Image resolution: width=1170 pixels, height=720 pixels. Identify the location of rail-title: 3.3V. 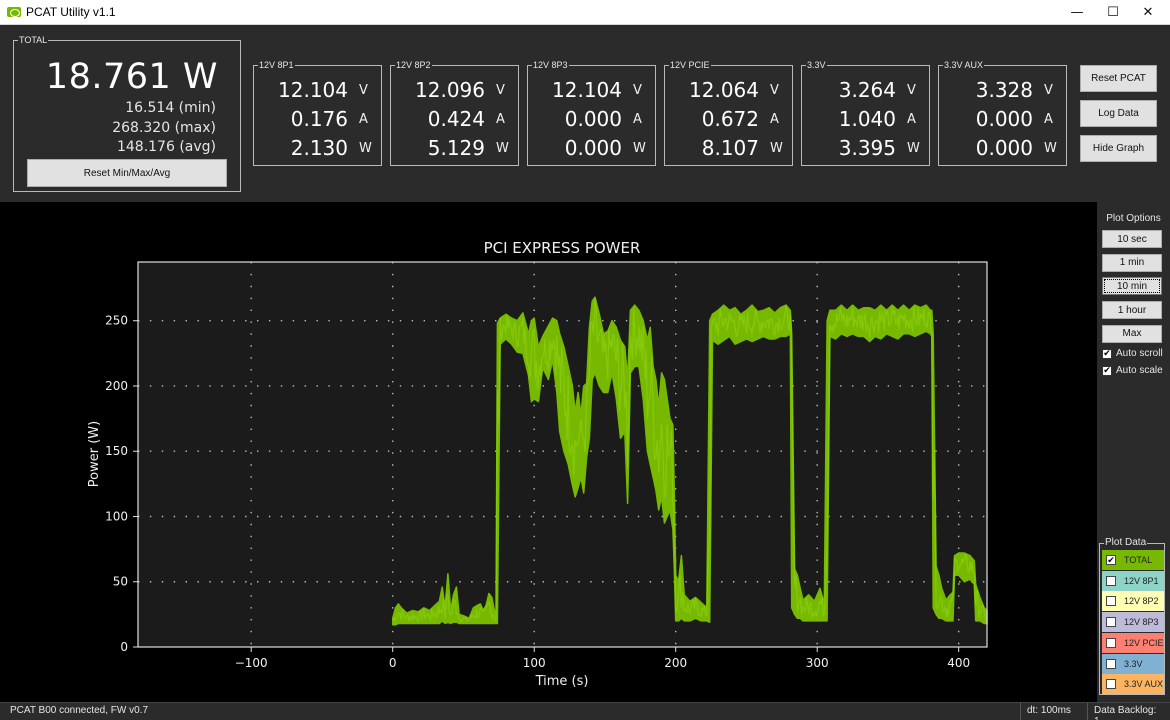
(816, 65).